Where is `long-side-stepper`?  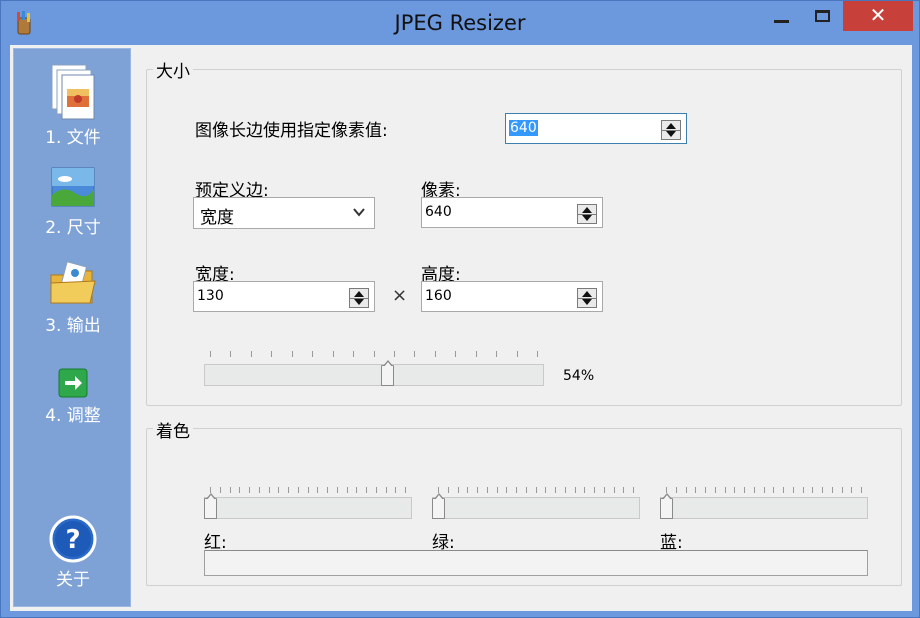 long-side-stepper is located at coordinates (671, 130).